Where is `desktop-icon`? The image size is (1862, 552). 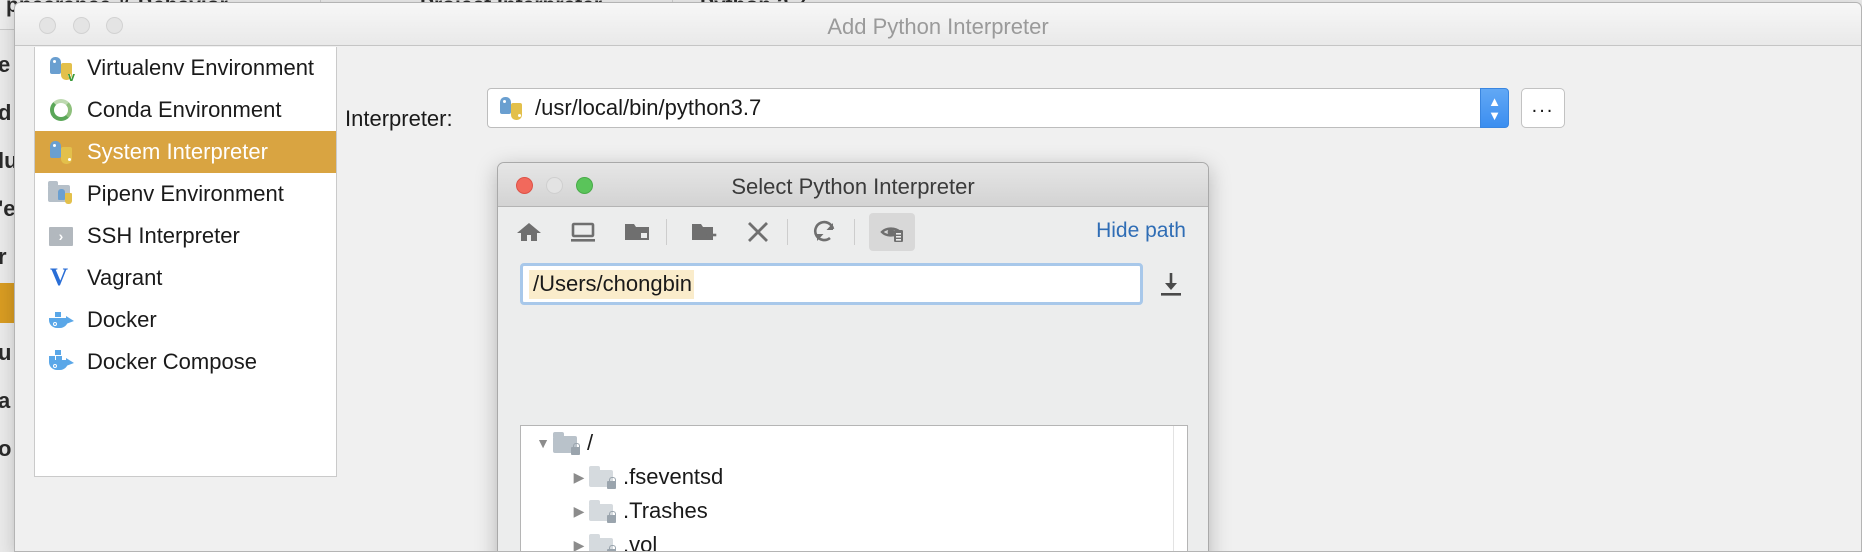
desktop-icon is located at coordinates (583, 232).